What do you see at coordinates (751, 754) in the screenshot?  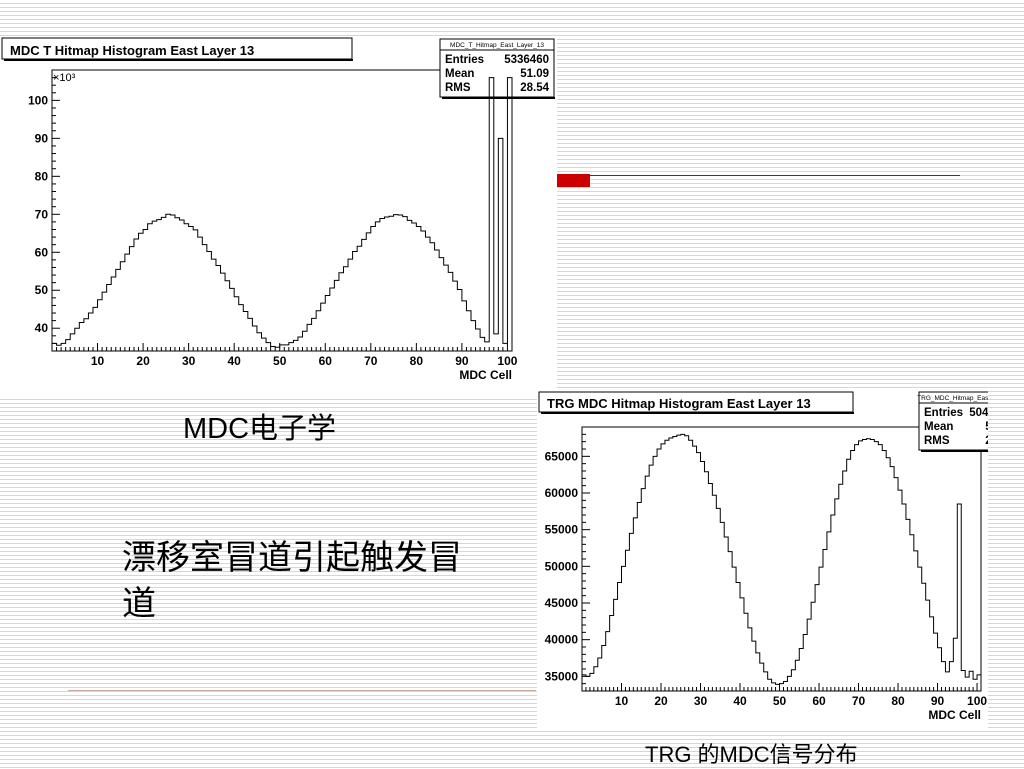 I see `trg-mdc-signal-caption: TRG 的MDC信号分布` at bounding box center [751, 754].